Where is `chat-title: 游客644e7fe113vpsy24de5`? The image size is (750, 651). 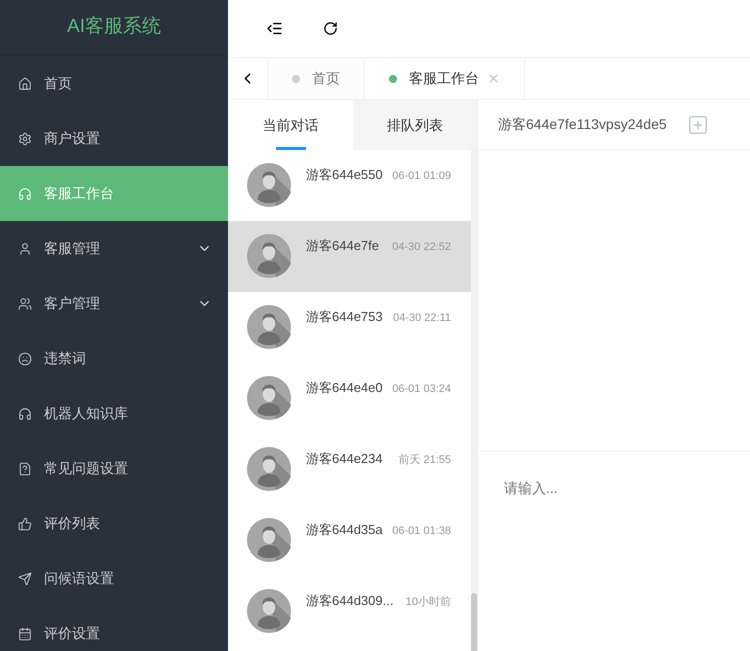
chat-title: 游客644e7fe113vpsy24de5 is located at coordinates (582, 124).